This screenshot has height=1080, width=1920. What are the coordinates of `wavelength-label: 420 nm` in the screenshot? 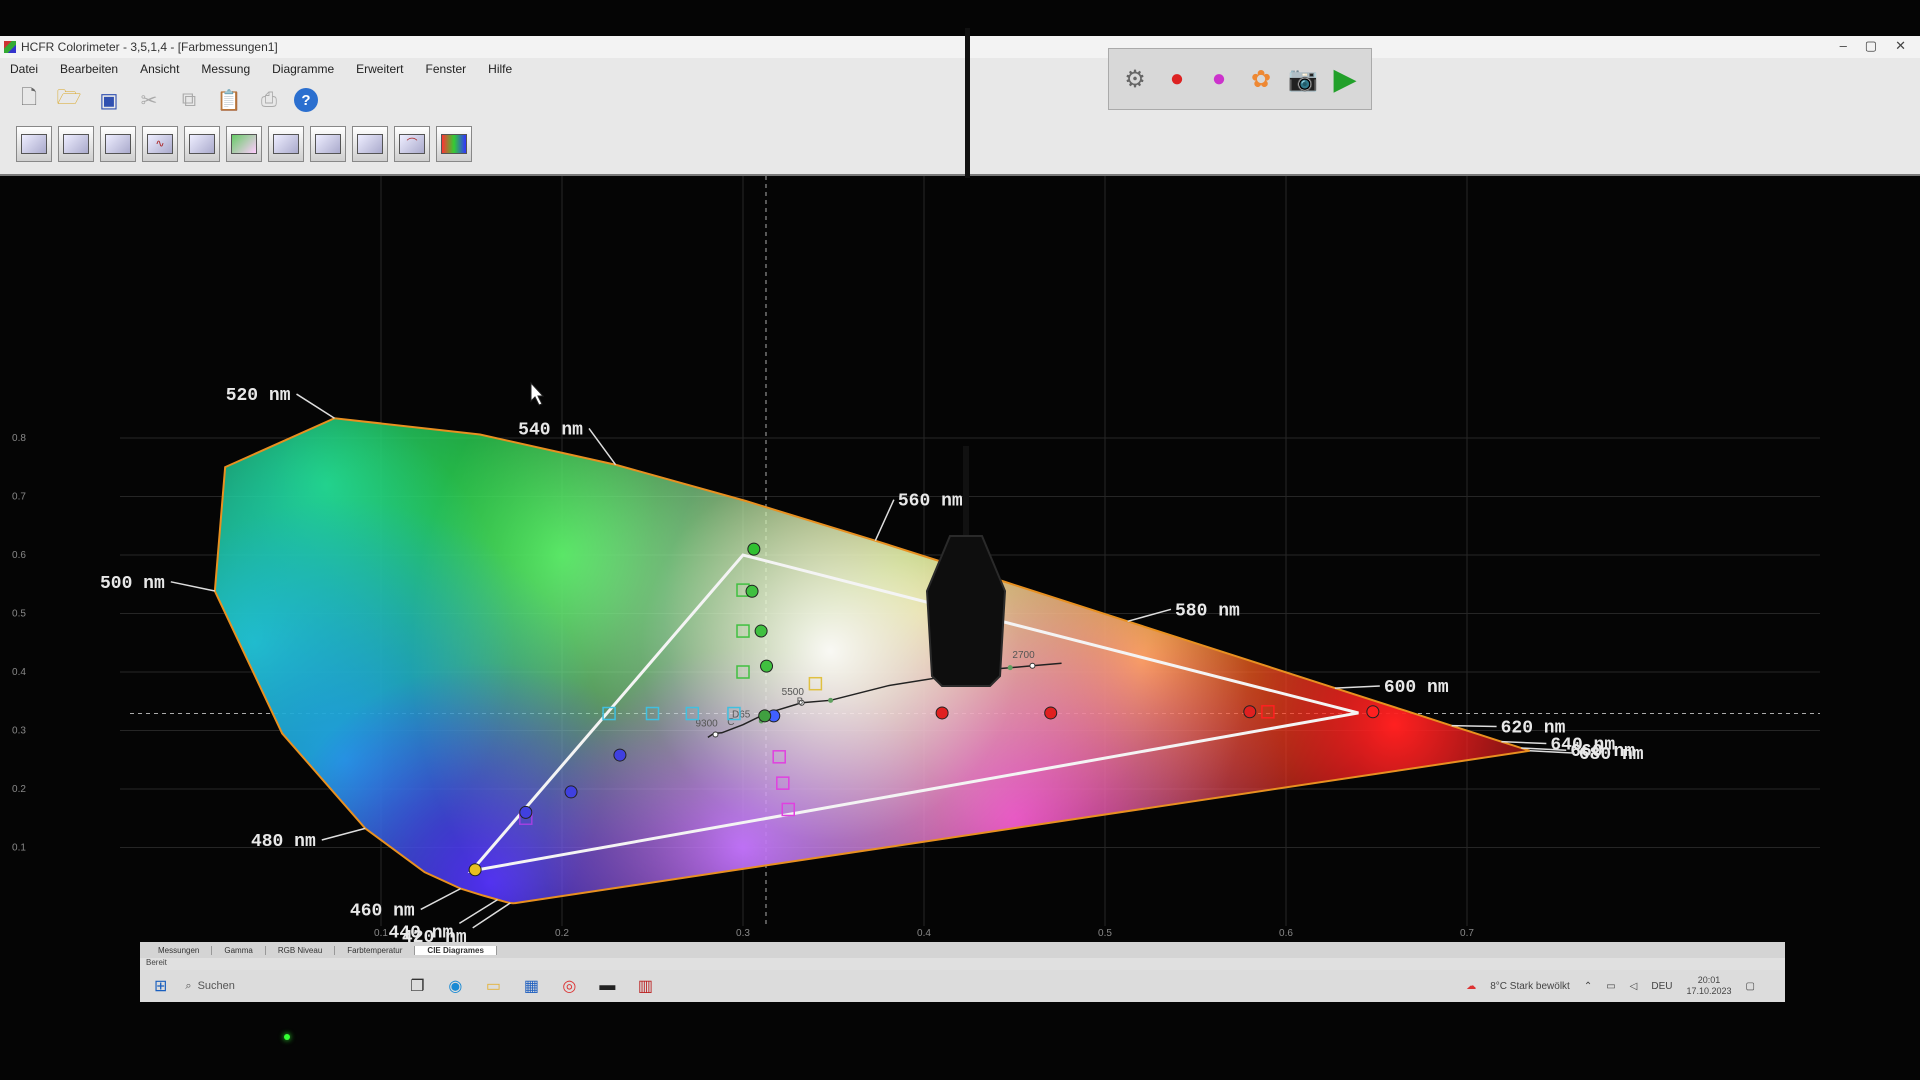 It's located at (434, 935).